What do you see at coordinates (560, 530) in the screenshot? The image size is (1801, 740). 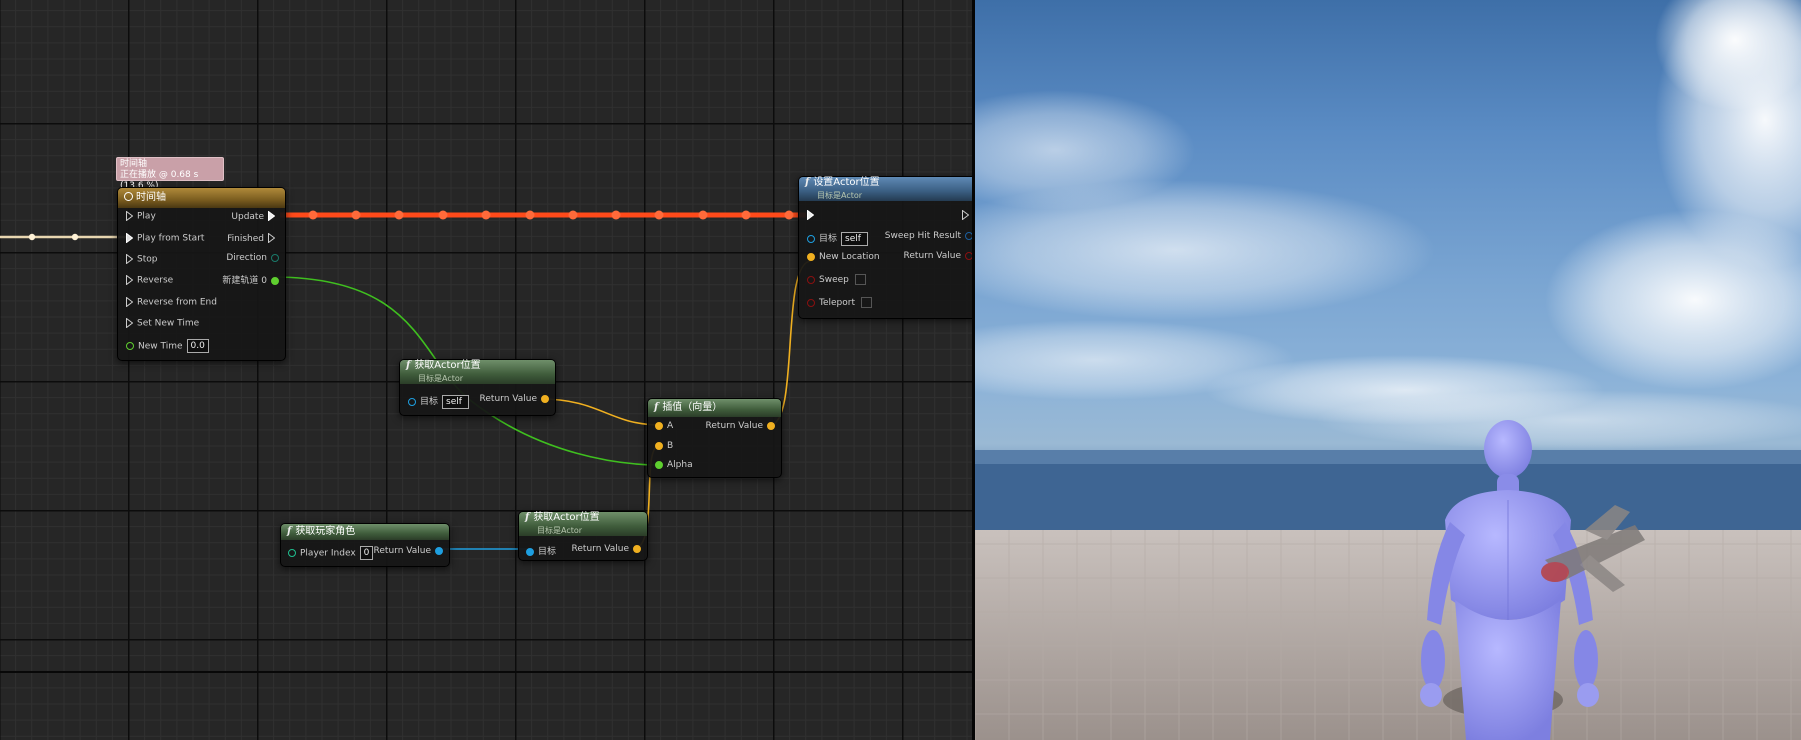 I see `get-actor-location-2-subtitle: 目标是Actor` at bounding box center [560, 530].